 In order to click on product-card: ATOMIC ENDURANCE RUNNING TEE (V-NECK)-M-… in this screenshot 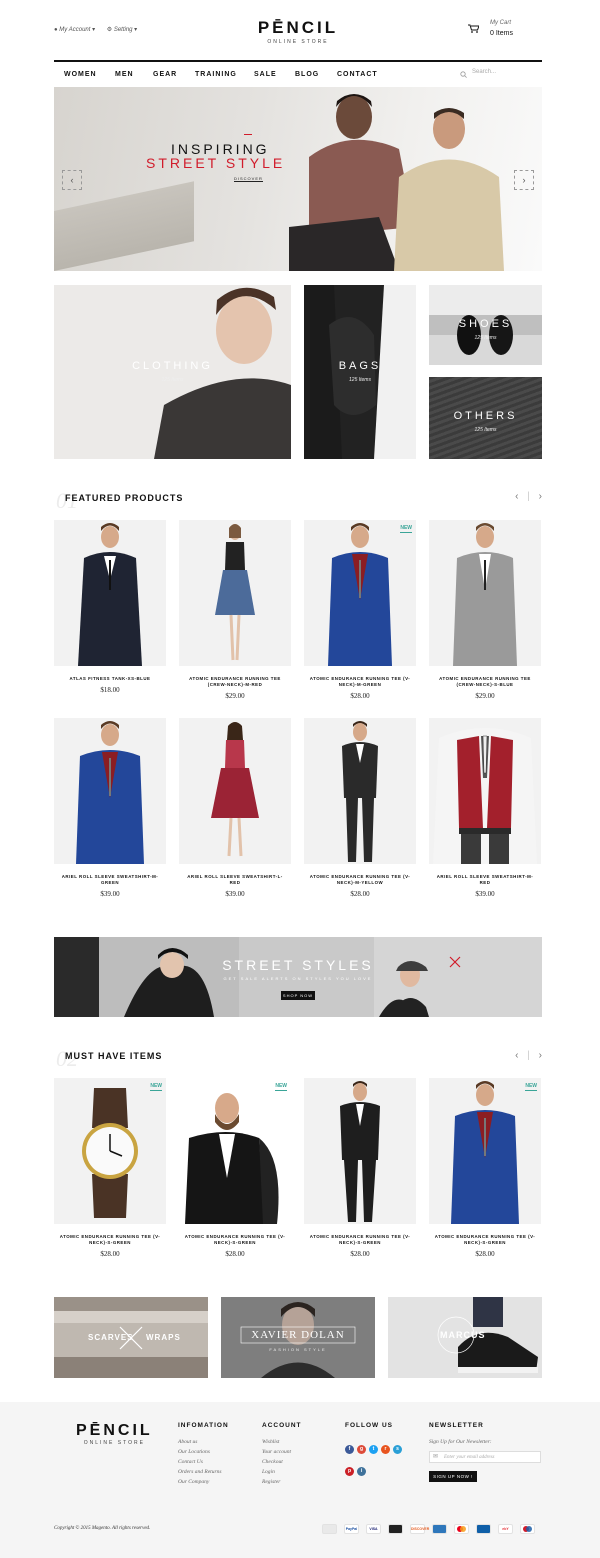, I will do `click(360, 808)`.